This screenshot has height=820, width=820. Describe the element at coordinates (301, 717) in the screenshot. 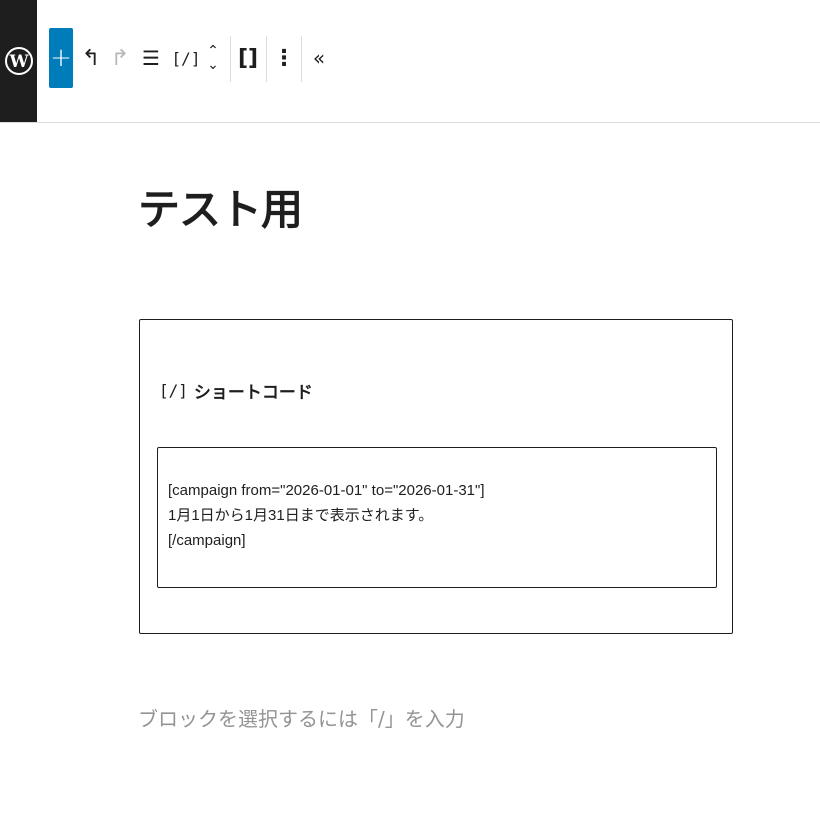

I see `block-appender-placeholder: ブロックを選択するには「/」を入力` at that location.